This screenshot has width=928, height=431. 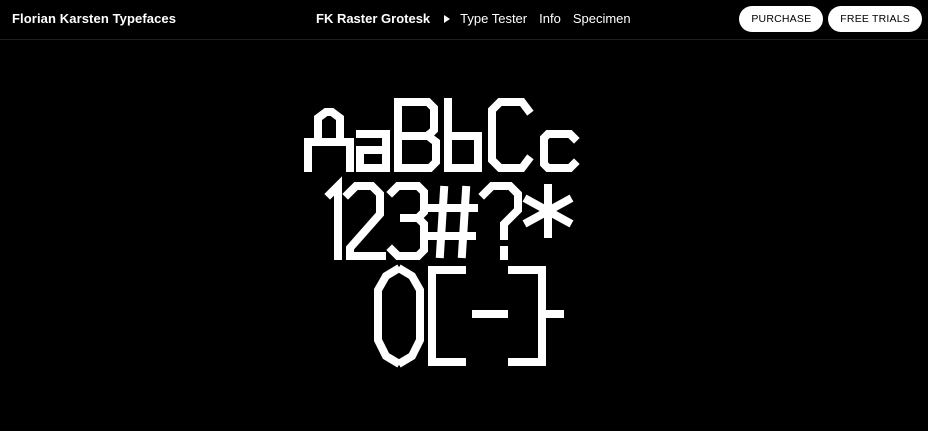 I want to click on nav-type-tester: Type Tester, so click(x=493, y=18).